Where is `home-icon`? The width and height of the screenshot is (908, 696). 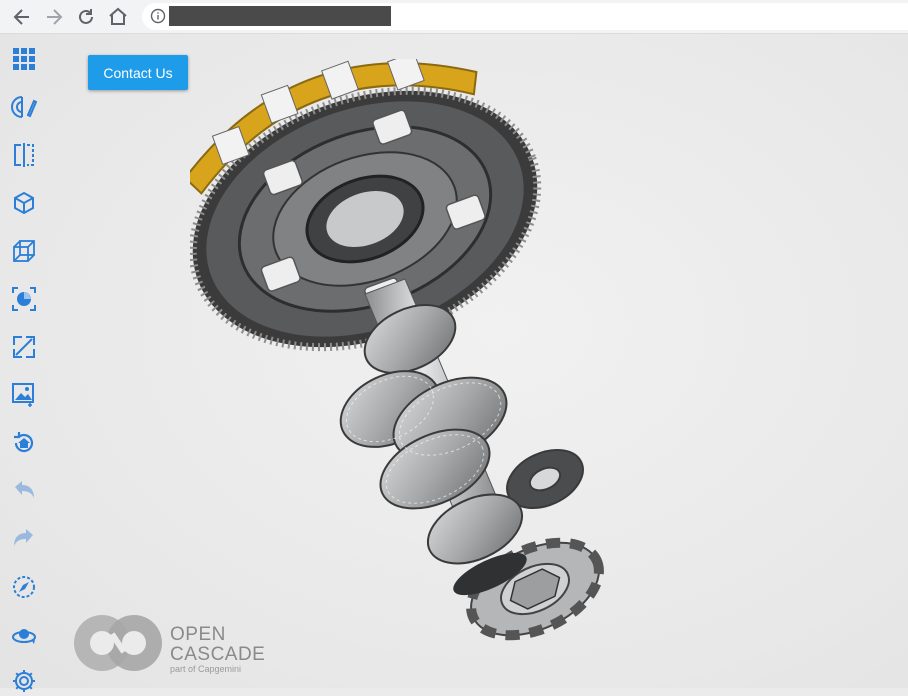 home-icon is located at coordinates (118, 17).